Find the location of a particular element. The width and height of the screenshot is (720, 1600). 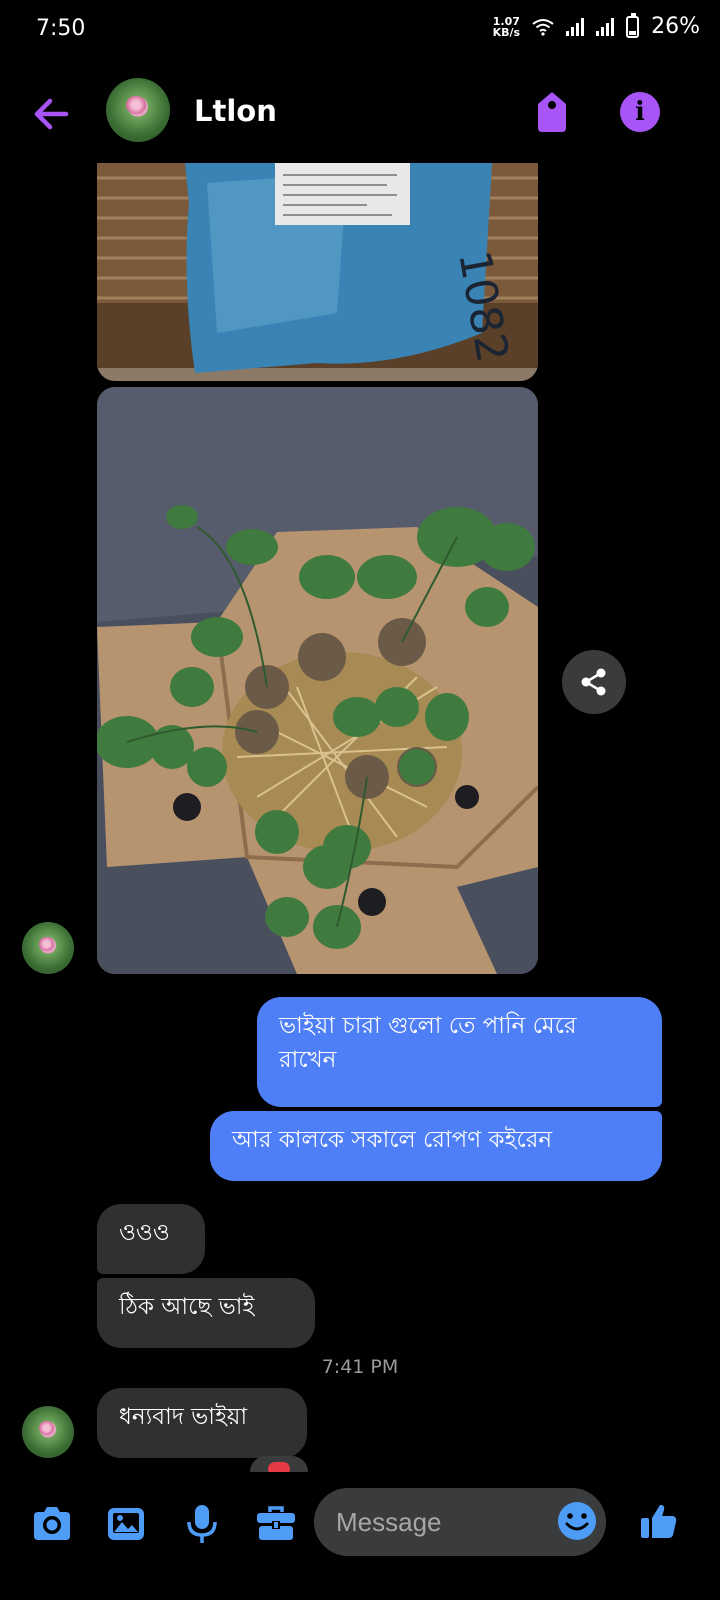

gallery-icon is located at coordinates (126, 1524).